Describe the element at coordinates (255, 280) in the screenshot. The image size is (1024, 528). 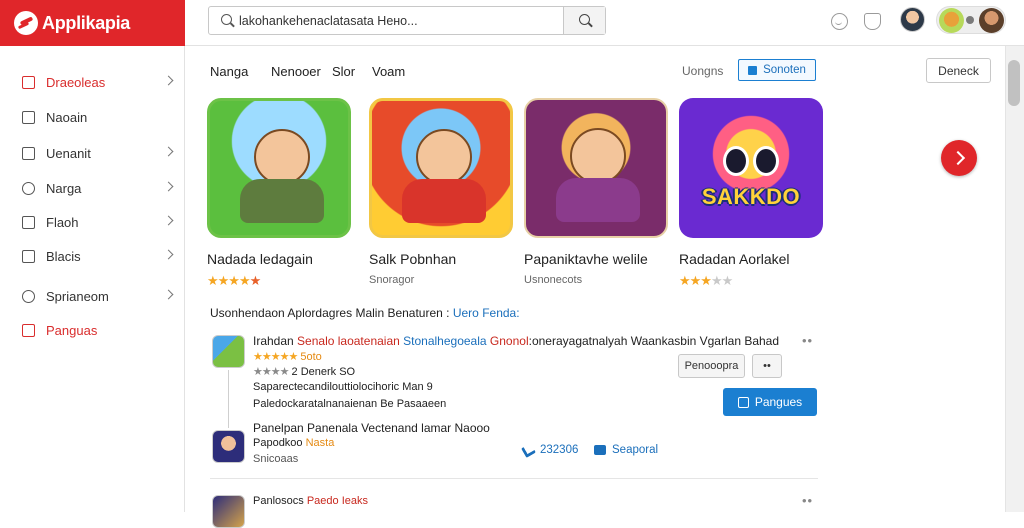
I see `star-icon: ★` at that location.